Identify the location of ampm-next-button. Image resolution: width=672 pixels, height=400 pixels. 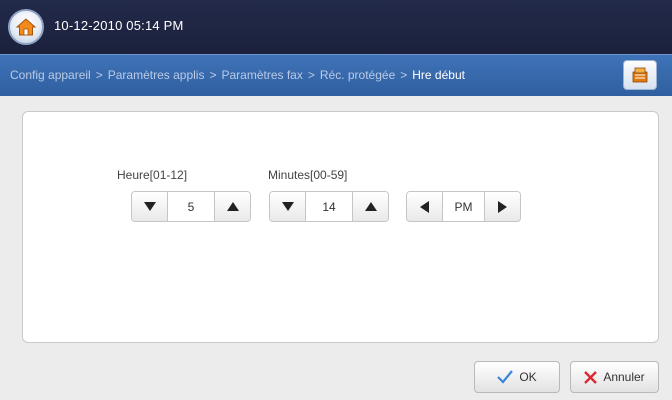
(502, 206).